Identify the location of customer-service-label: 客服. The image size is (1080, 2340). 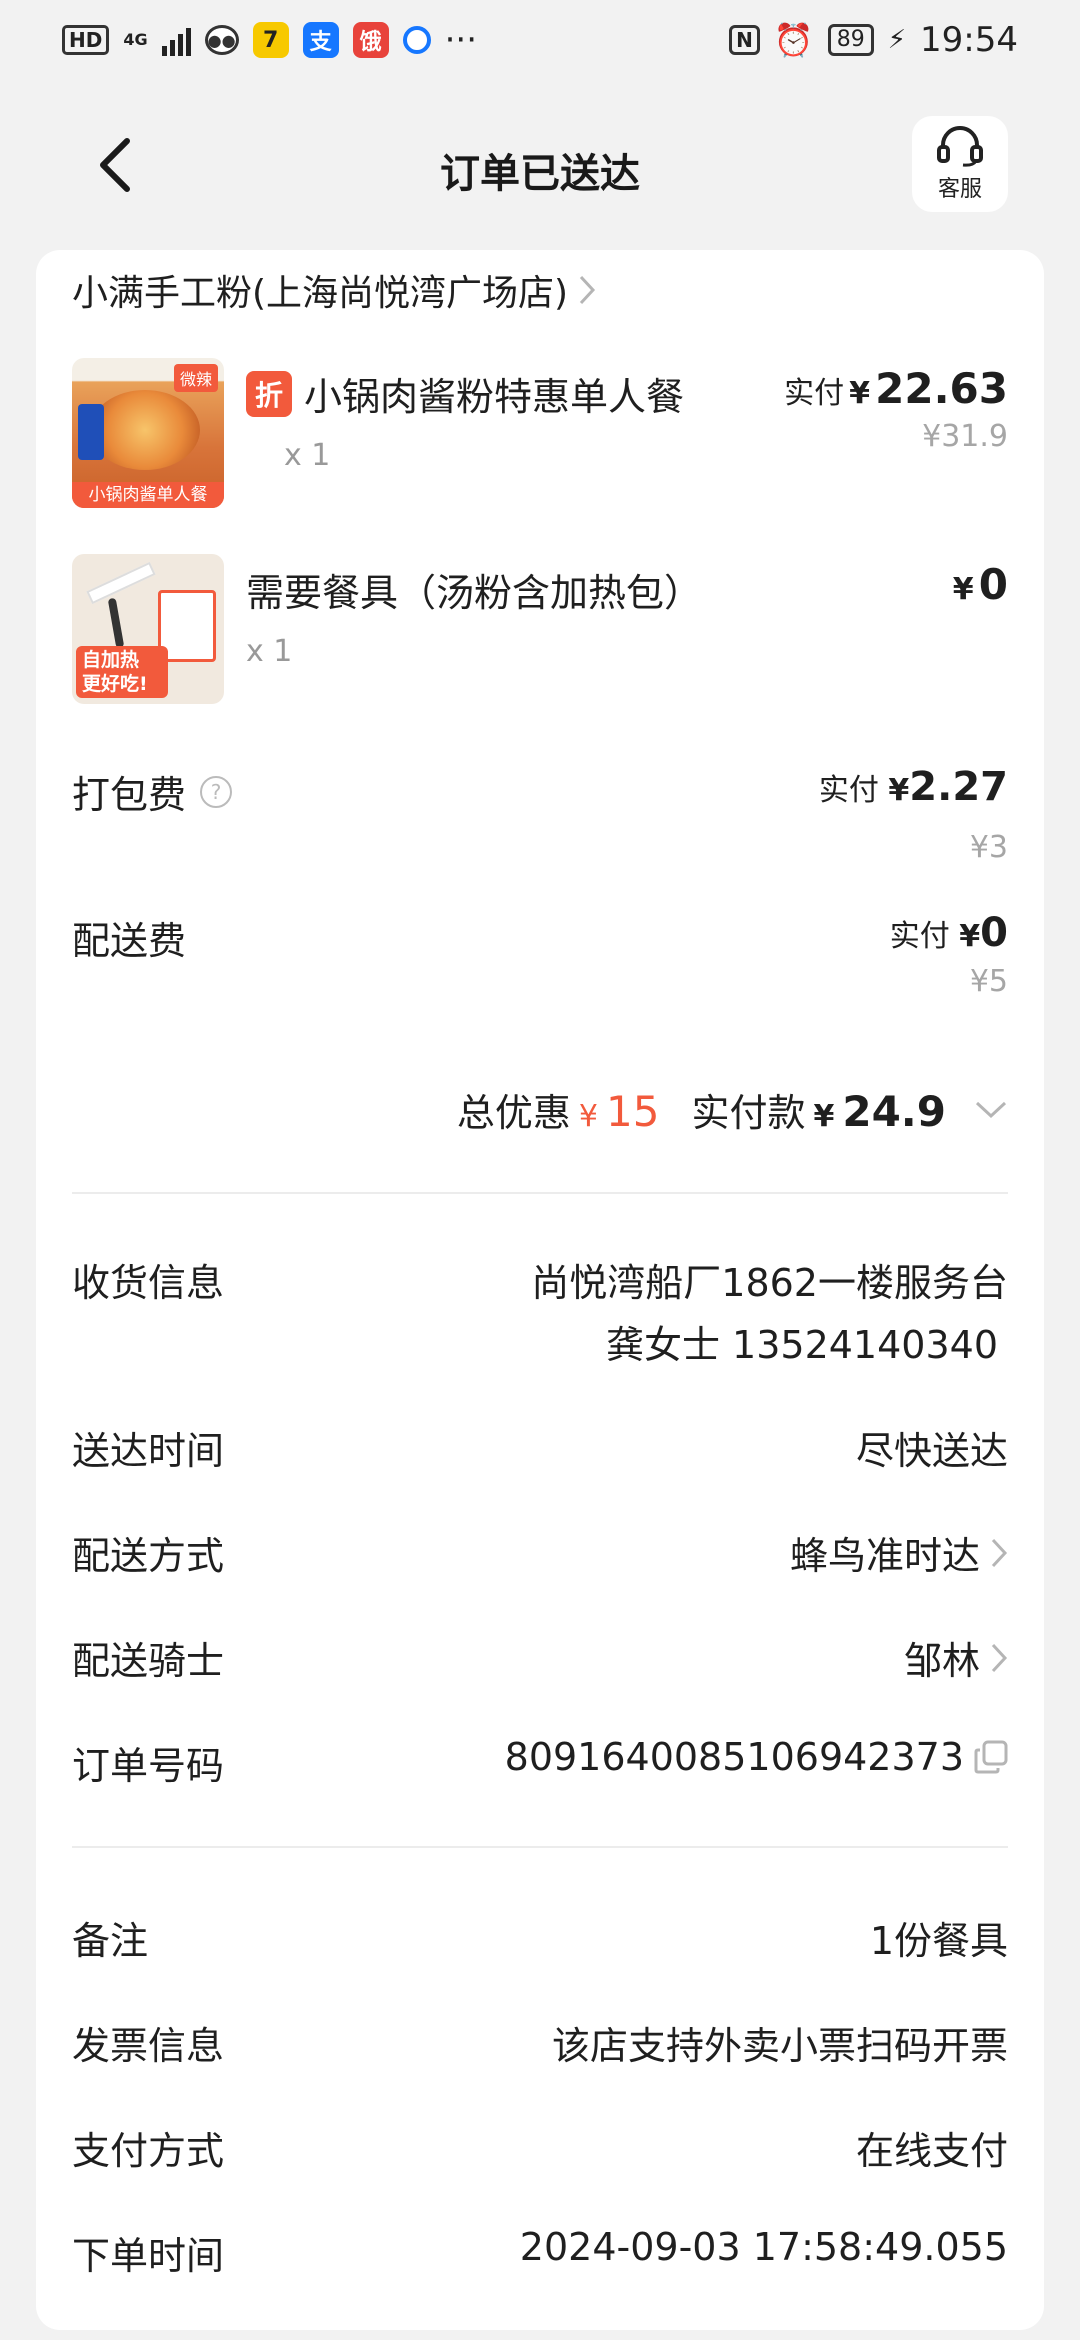
(959, 189).